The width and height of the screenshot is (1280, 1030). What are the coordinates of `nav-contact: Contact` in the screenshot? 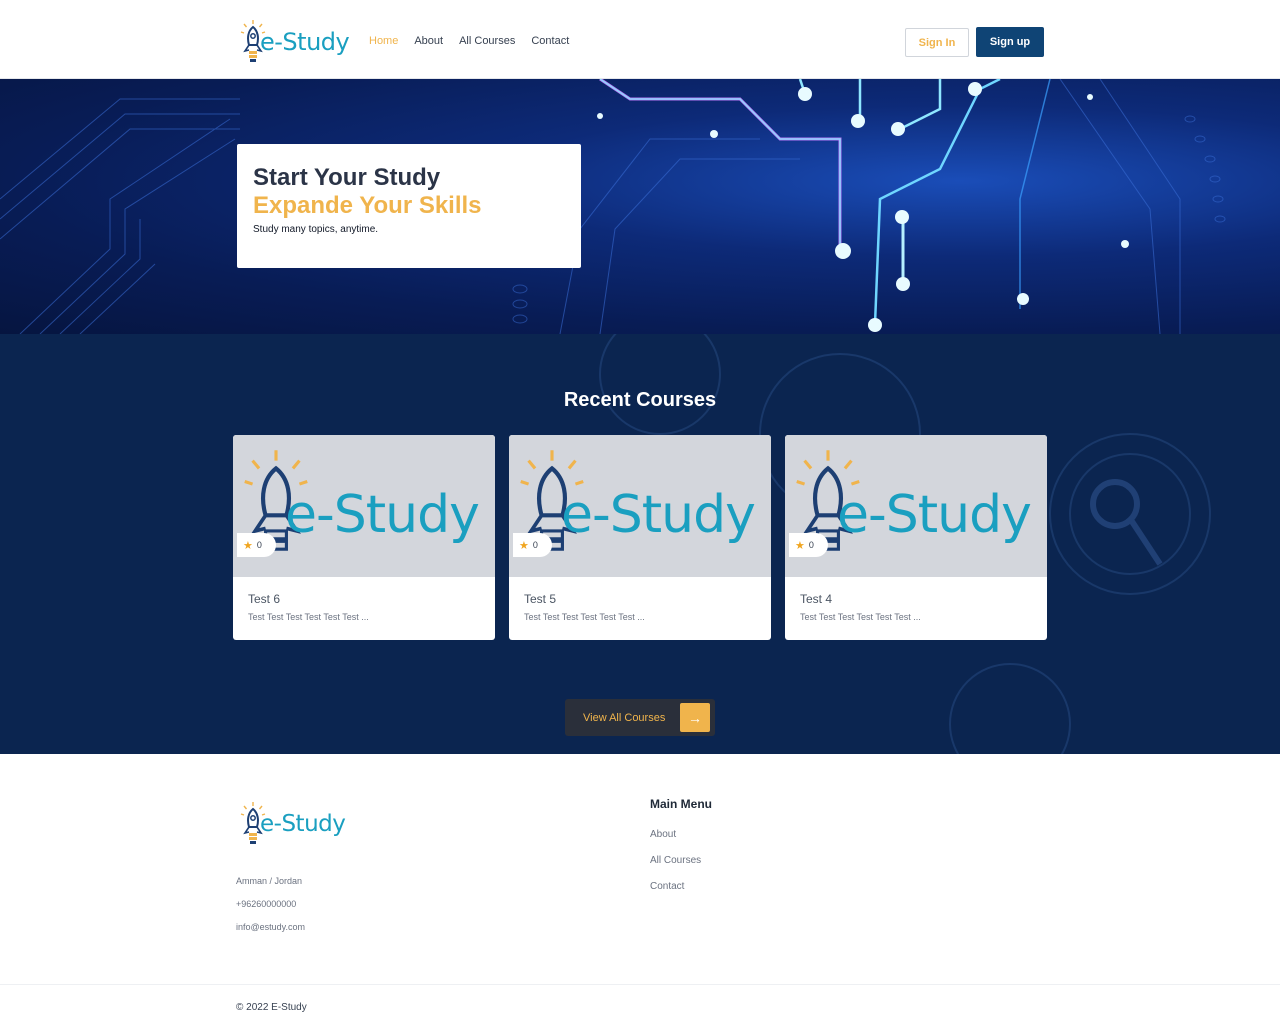 It's located at (550, 41).